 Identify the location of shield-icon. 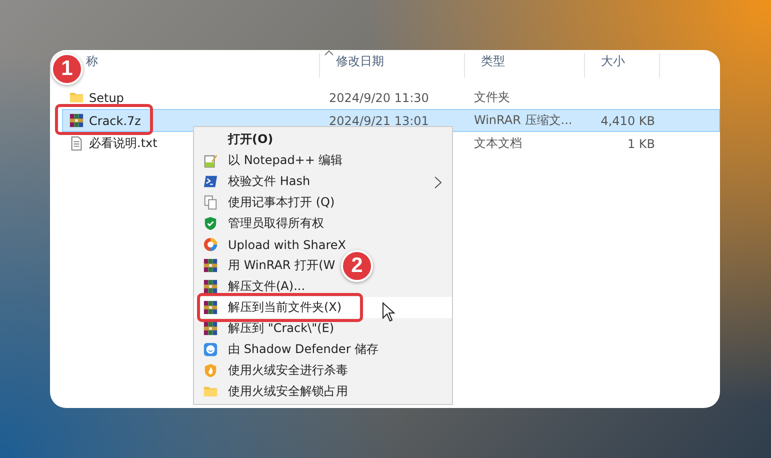
(210, 223).